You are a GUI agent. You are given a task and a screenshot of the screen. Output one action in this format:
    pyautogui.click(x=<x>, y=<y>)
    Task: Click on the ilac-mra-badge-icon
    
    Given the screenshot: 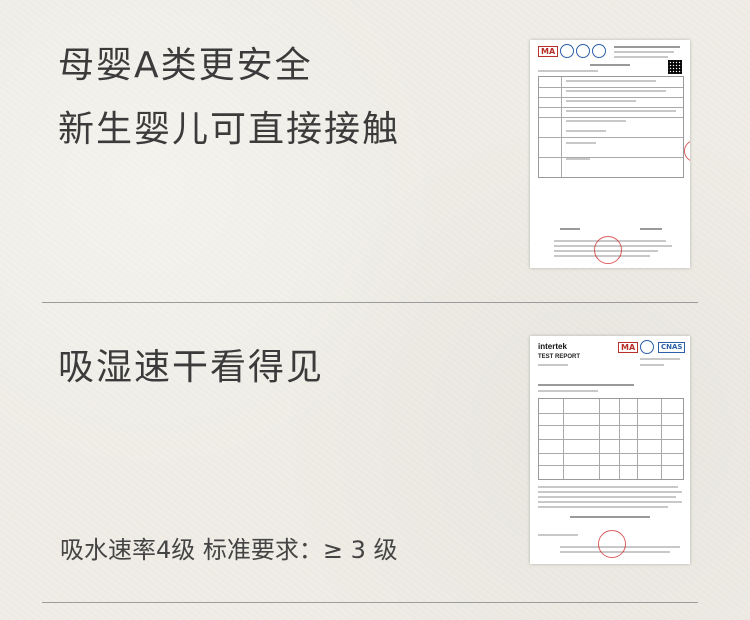 What is the action you would take?
    pyautogui.click(x=599, y=51)
    